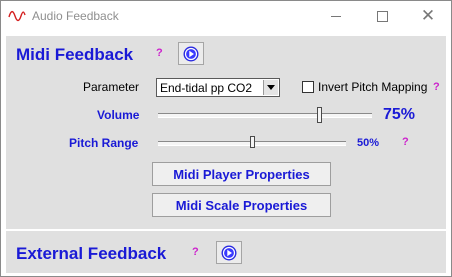  What do you see at coordinates (91, 253) in the screenshot?
I see `external-feedback-title: External Feedback` at bounding box center [91, 253].